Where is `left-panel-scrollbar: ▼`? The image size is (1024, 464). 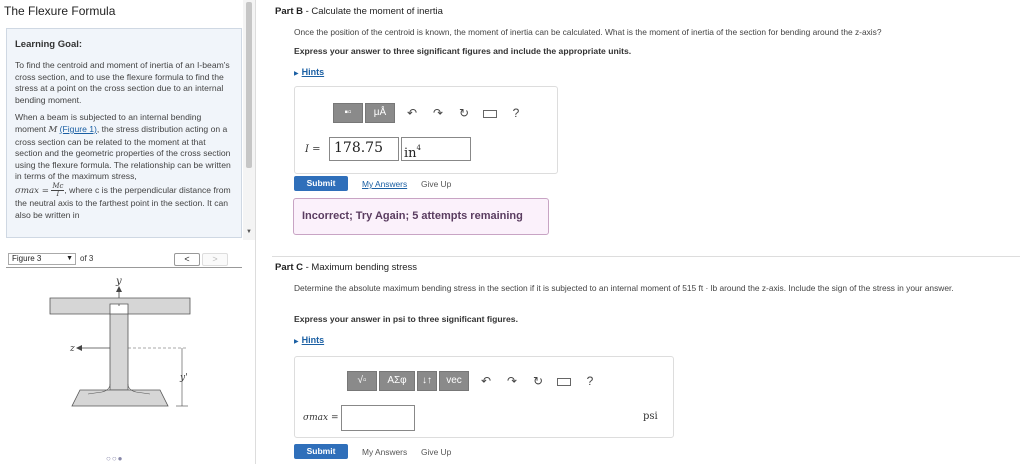
left-panel-scrollbar: ▼ is located at coordinates (249, 120).